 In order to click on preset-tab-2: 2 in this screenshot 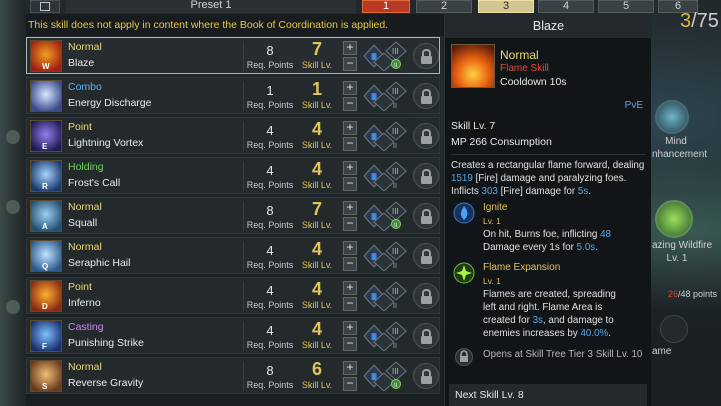, I will do `click(444, 6)`.